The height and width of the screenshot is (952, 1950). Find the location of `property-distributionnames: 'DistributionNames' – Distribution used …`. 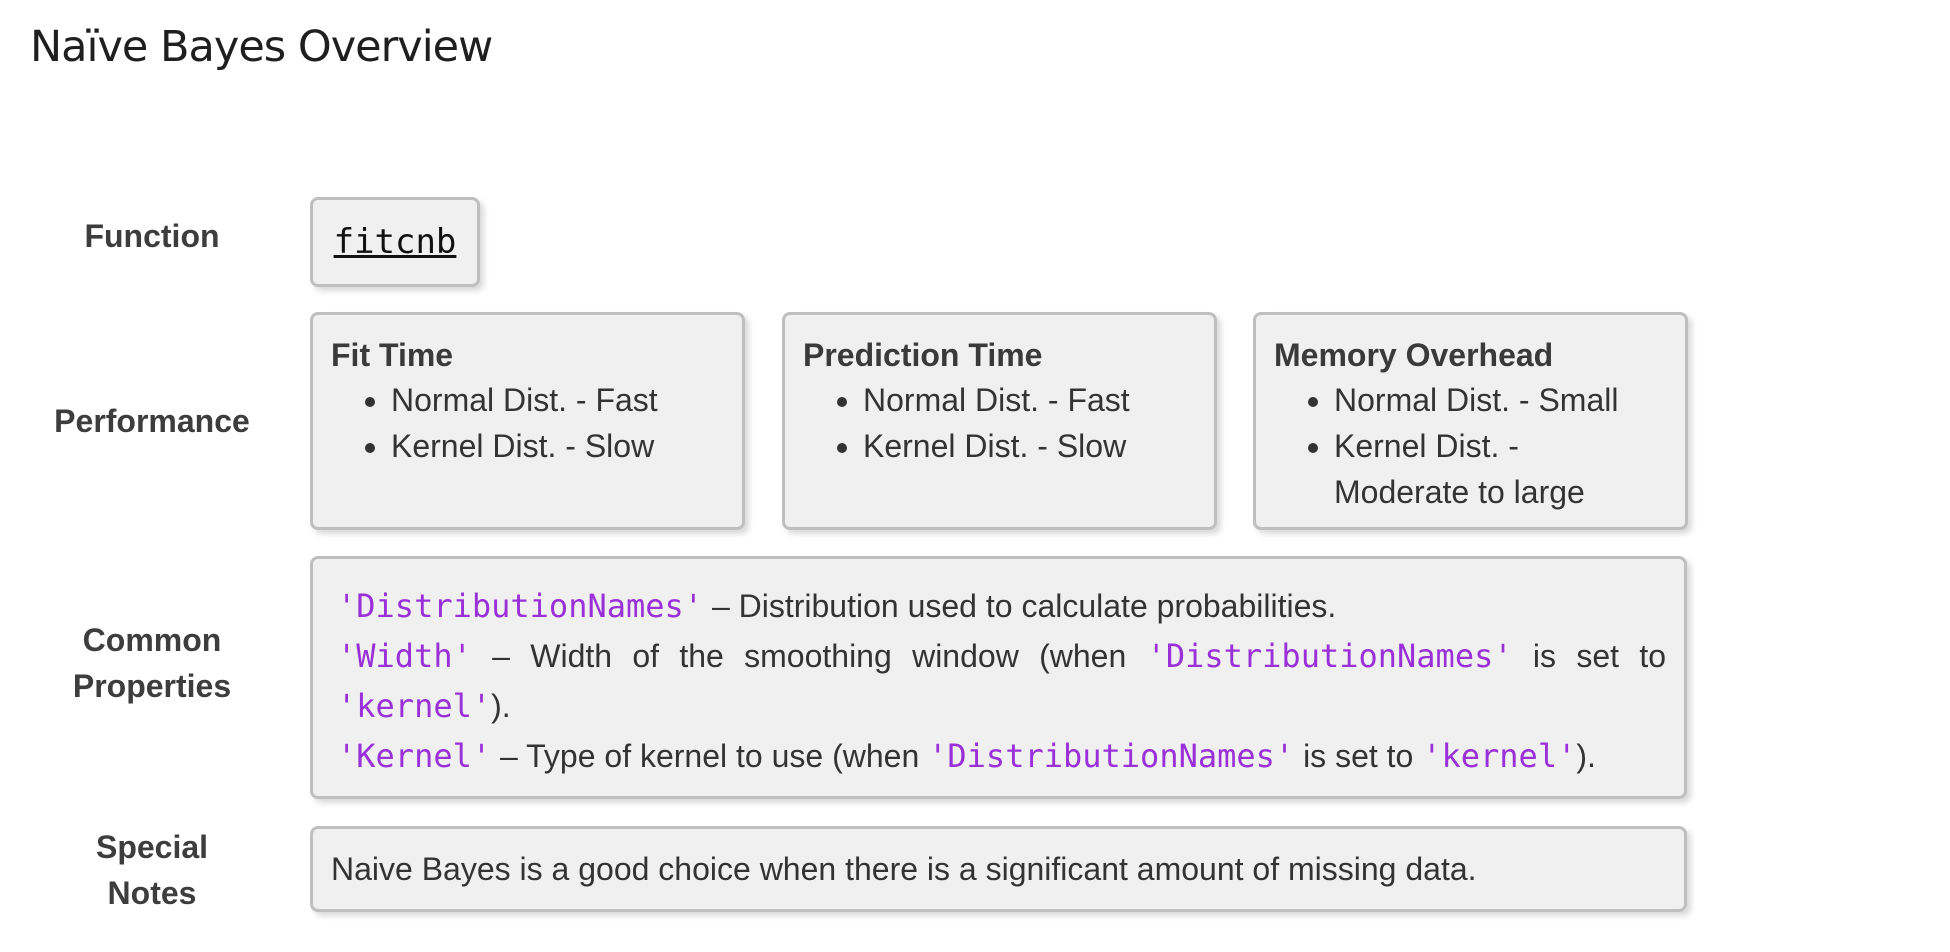

property-distributionnames: 'DistributionNames' – Distribution used … is located at coordinates (1001, 606).